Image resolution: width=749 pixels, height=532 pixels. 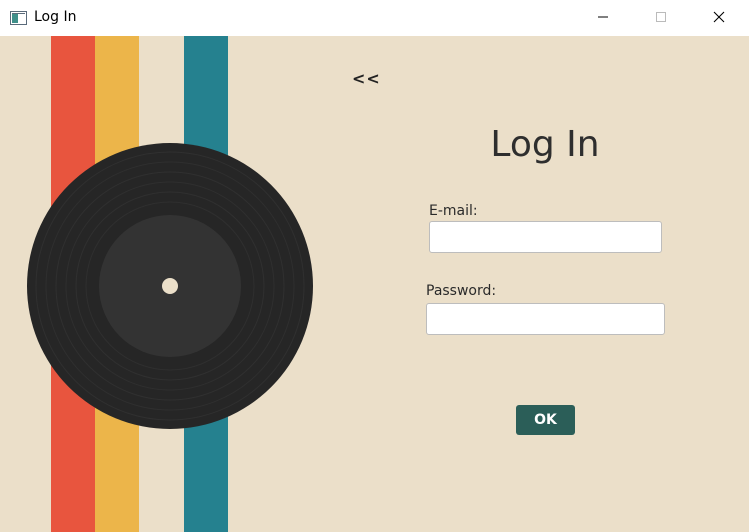 I want to click on window-titlebar: Log In, so click(x=374, y=18).